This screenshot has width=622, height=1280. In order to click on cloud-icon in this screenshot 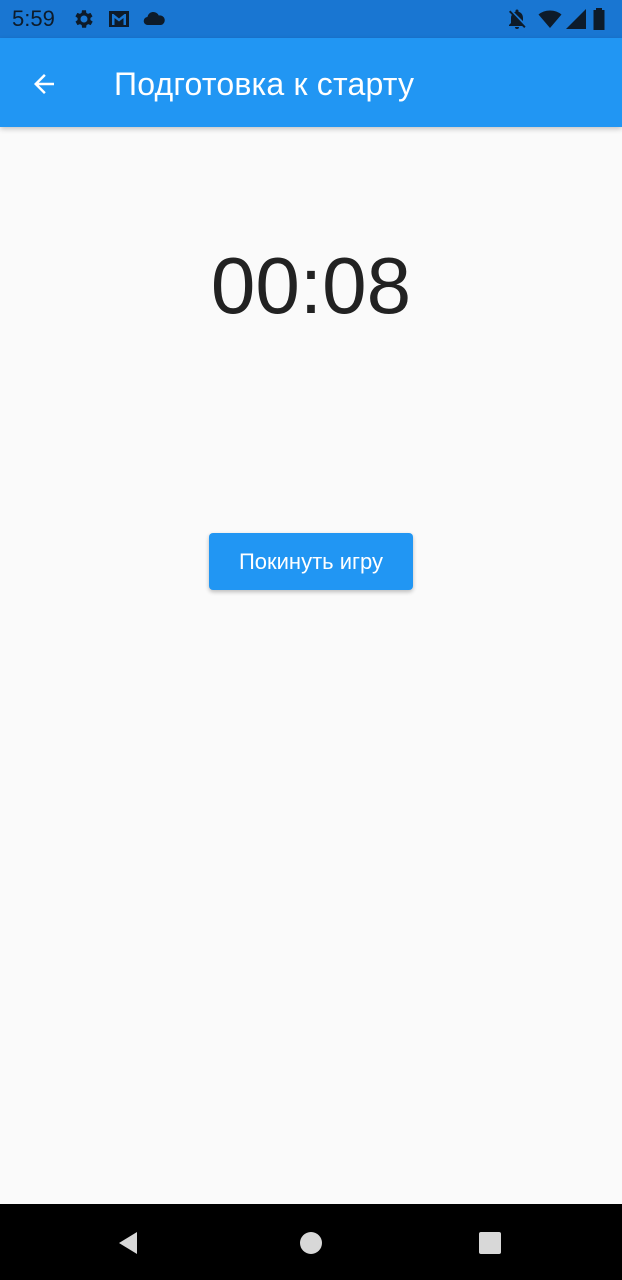, I will do `click(154, 19)`.